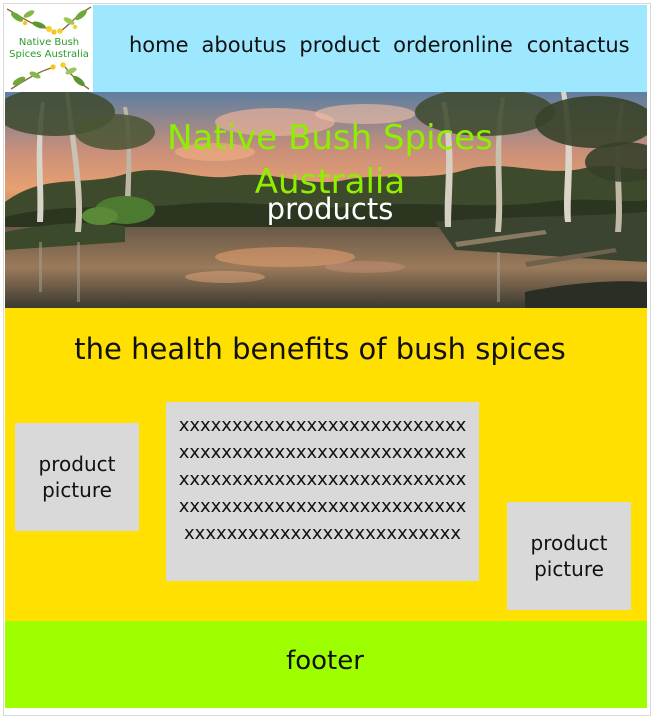  Describe the element at coordinates (244, 45) in the screenshot. I see `nav-aboutus-link: aboutus` at that location.